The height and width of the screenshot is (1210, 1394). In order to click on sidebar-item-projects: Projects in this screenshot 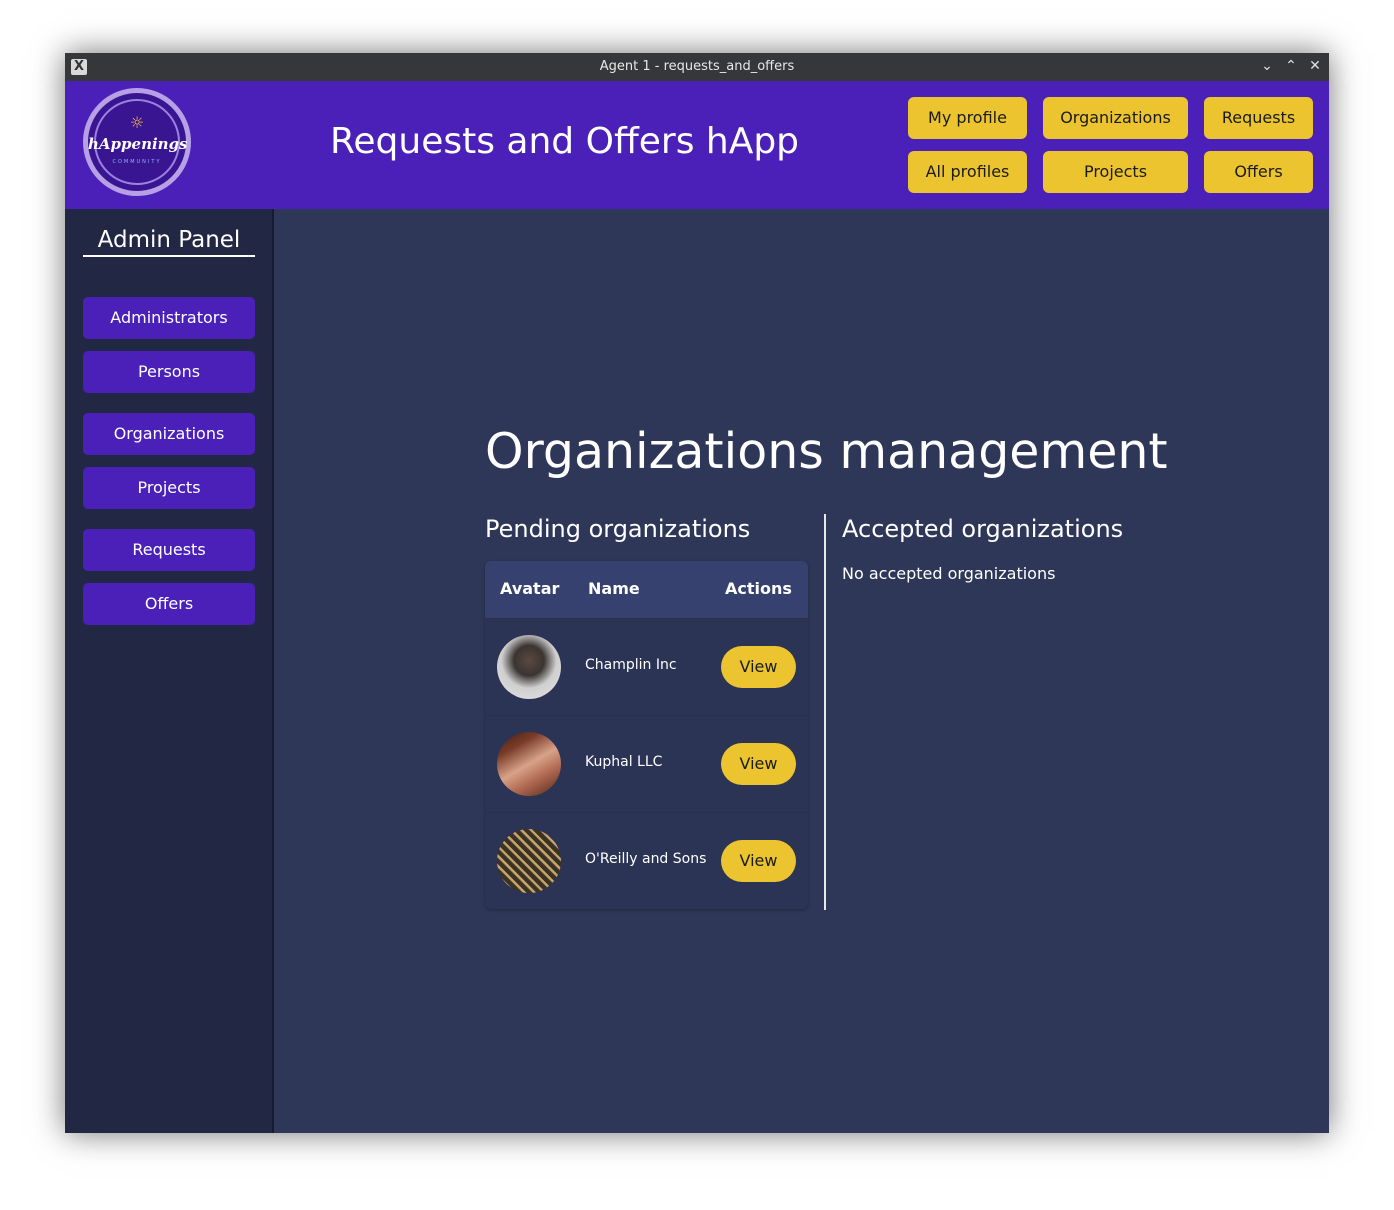, I will do `click(169, 488)`.